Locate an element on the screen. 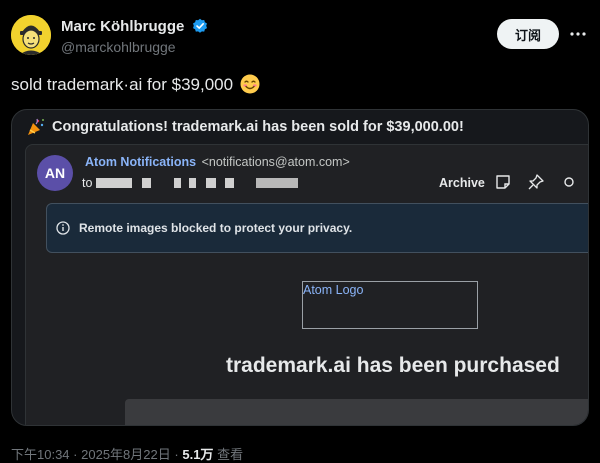  author-avatar is located at coordinates (31, 35).